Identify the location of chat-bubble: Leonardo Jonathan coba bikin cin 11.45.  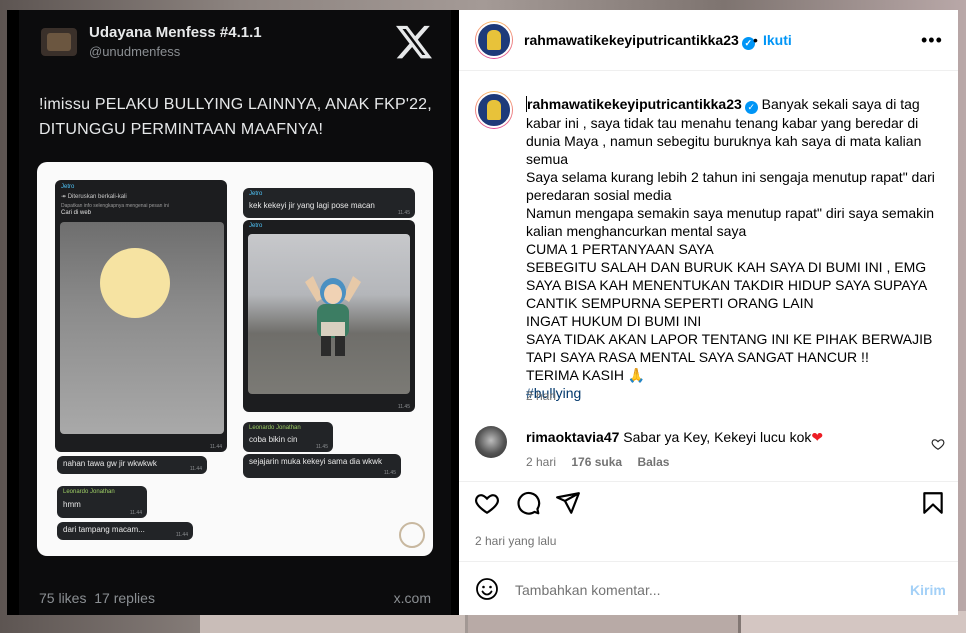
(288, 437).